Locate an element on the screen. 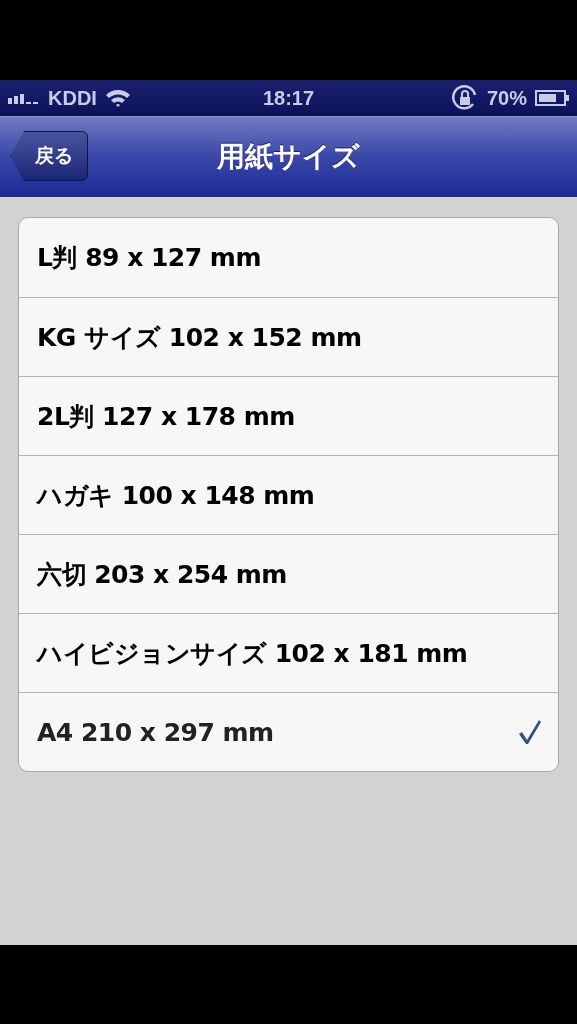  paper-size-option: L判 89 x 127 mm is located at coordinates (288, 257).